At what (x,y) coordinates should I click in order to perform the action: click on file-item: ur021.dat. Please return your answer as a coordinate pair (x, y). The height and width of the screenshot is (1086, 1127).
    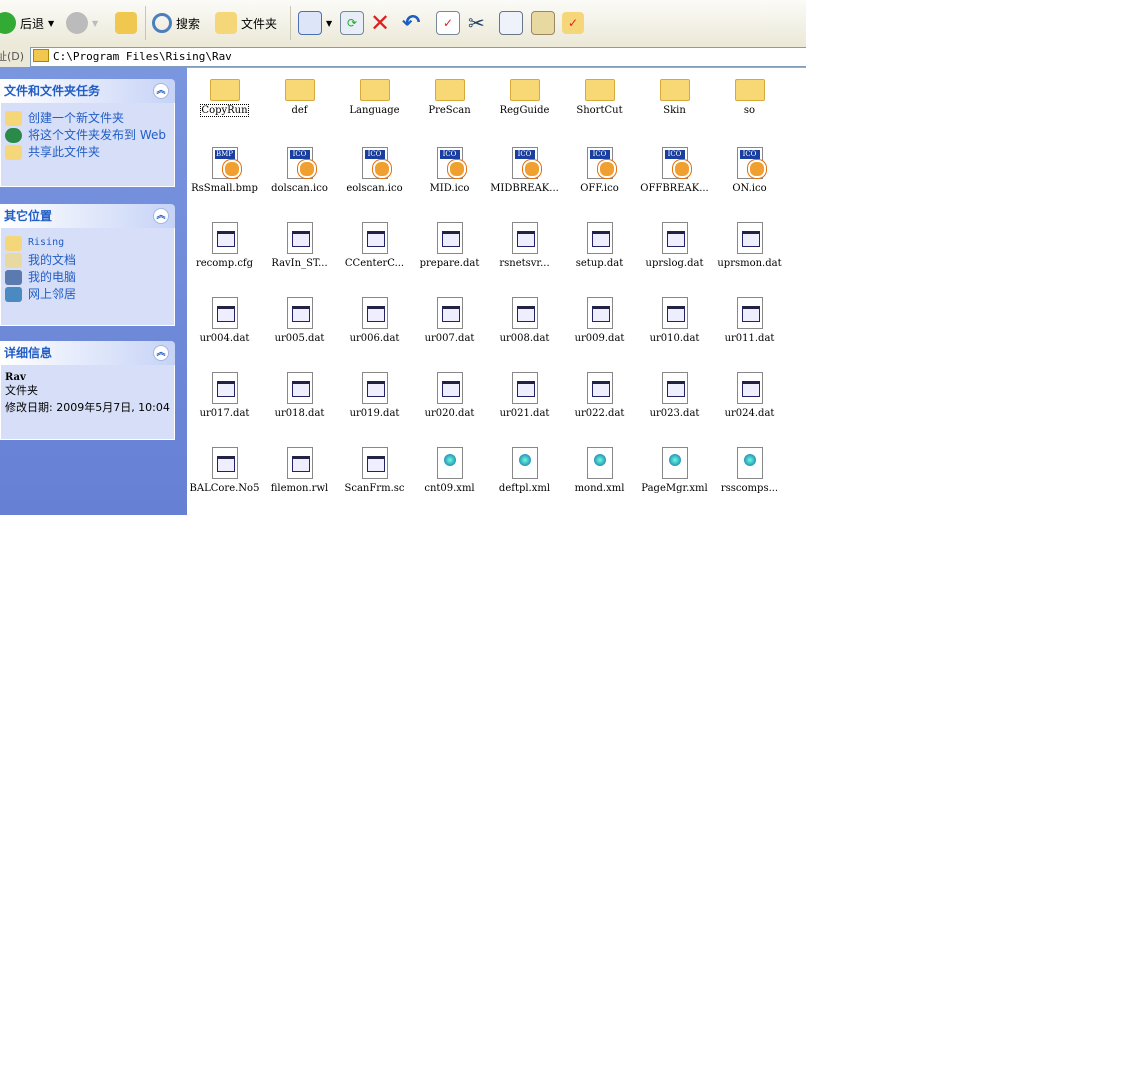
    Looking at the image, I should click on (524, 394).